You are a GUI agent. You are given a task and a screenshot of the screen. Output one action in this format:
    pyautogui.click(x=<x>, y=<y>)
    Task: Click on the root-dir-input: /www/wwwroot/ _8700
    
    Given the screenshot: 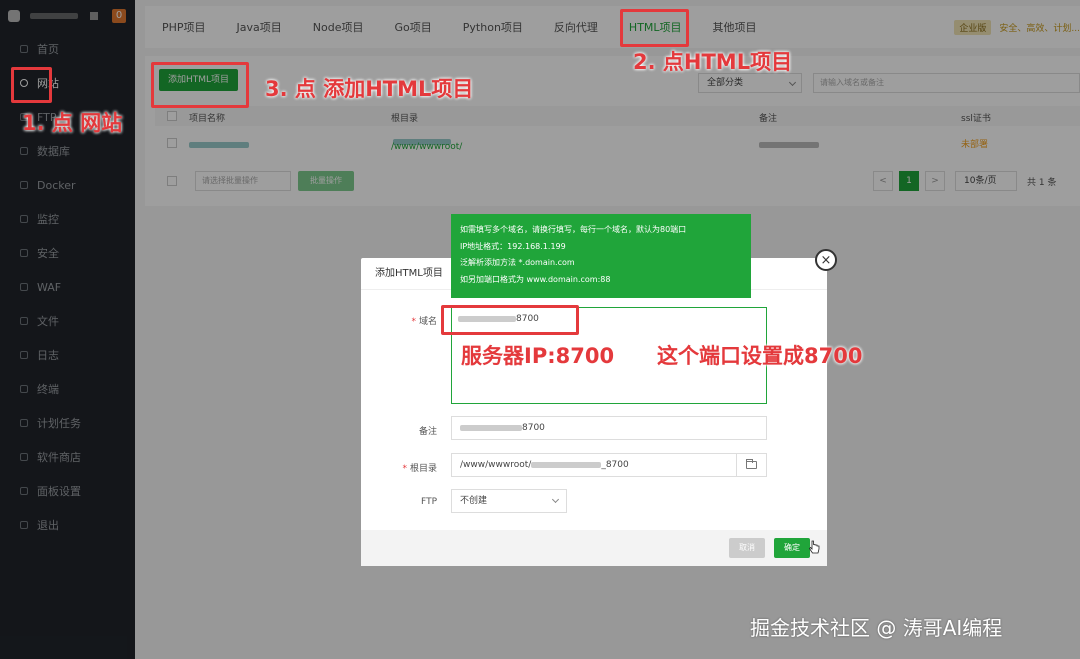 What is the action you would take?
    pyautogui.click(x=594, y=465)
    